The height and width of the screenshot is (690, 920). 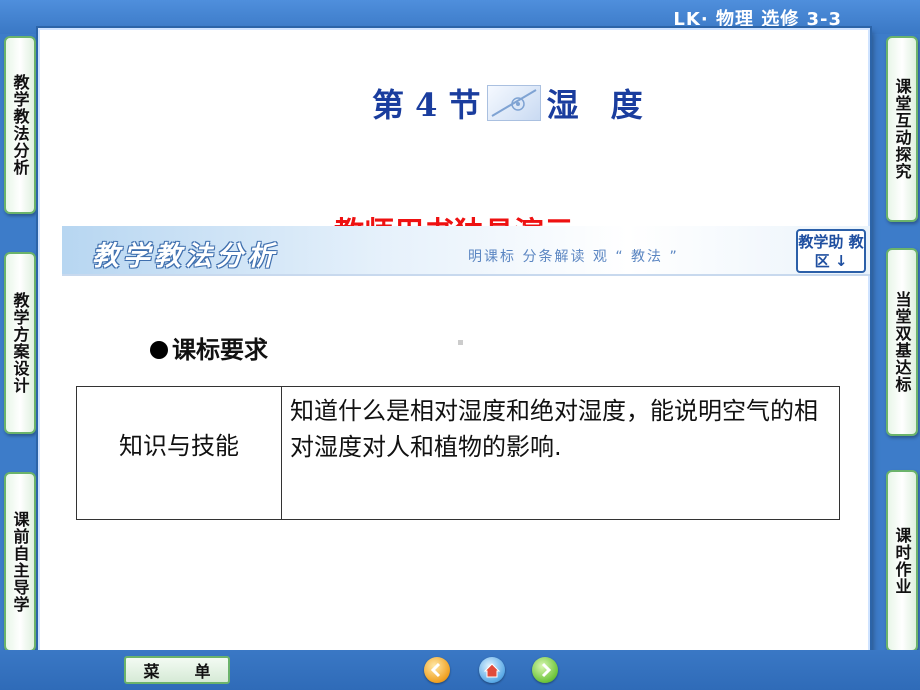 What do you see at coordinates (177, 670) in the screenshot?
I see `menu-button: 菜 单` at bounding box center [177, 670].